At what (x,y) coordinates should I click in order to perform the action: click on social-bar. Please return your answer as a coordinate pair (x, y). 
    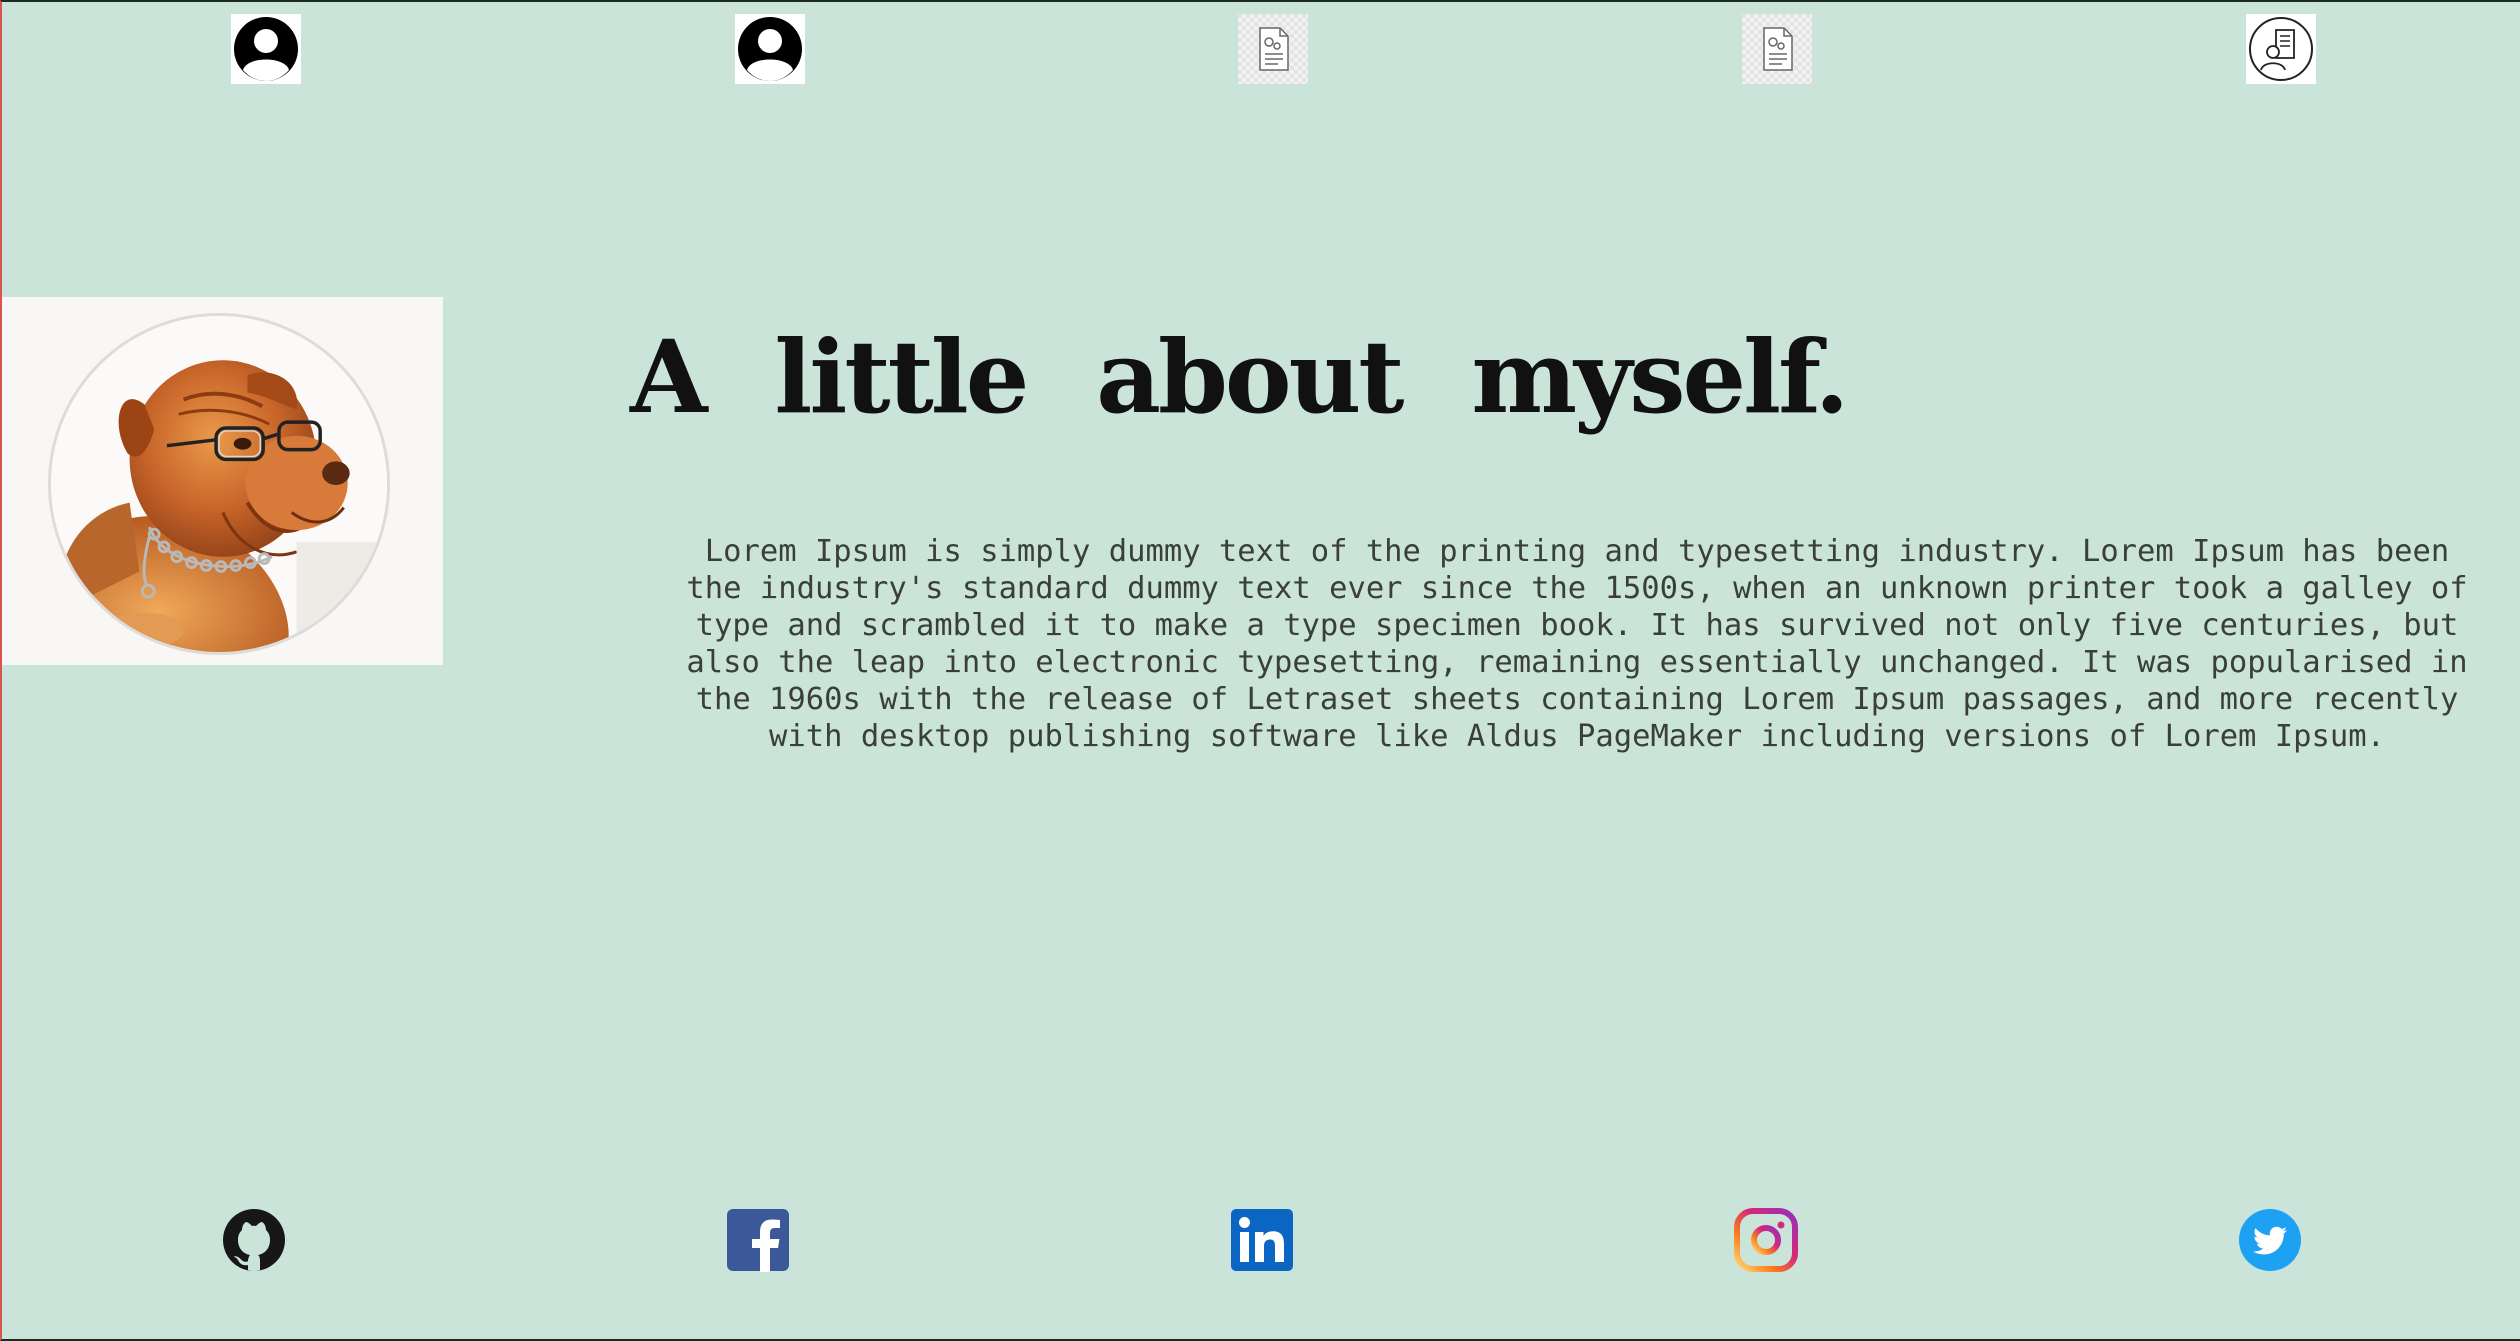
    Looking at the image, I should click on (1261, 1240).